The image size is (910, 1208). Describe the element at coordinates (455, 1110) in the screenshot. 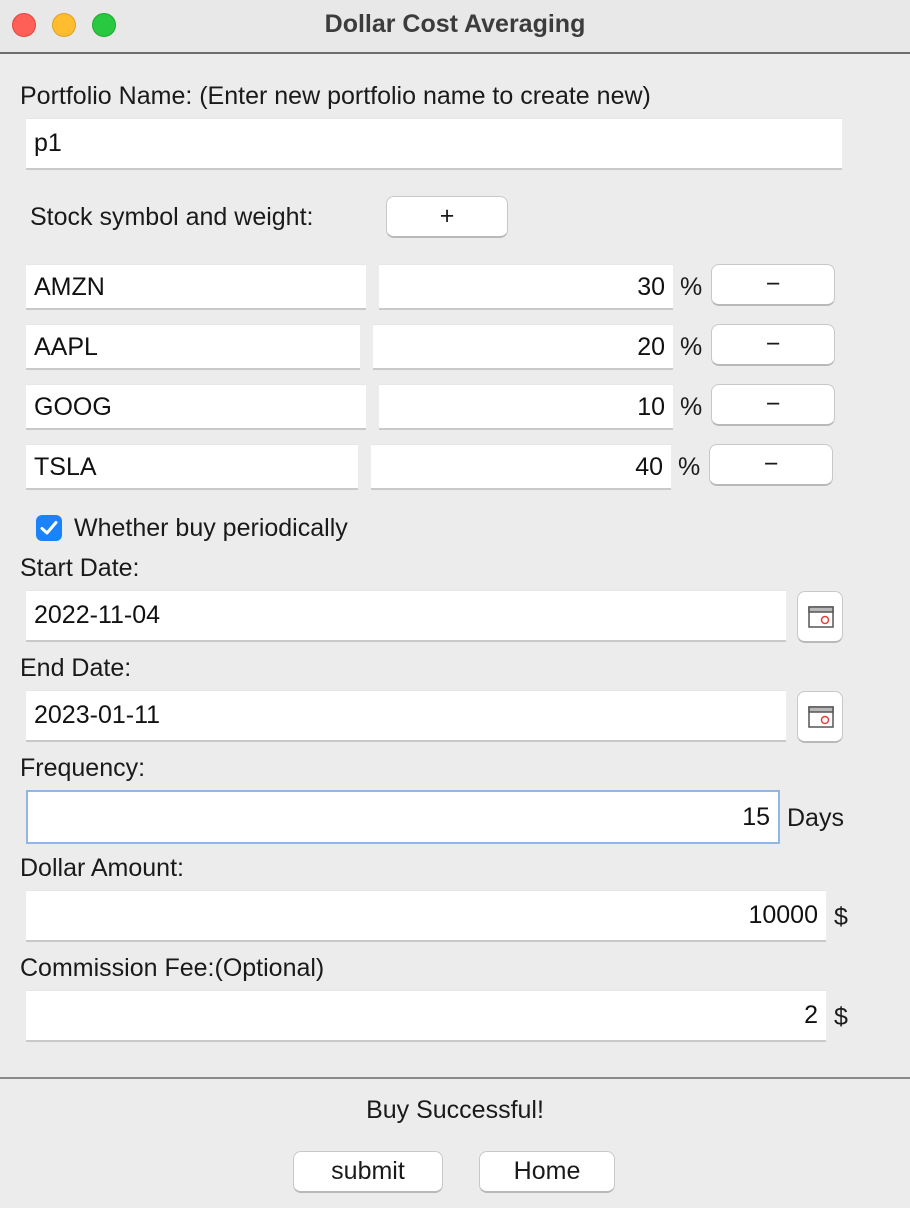

I see `status-message: Buy Successful!` at that location.